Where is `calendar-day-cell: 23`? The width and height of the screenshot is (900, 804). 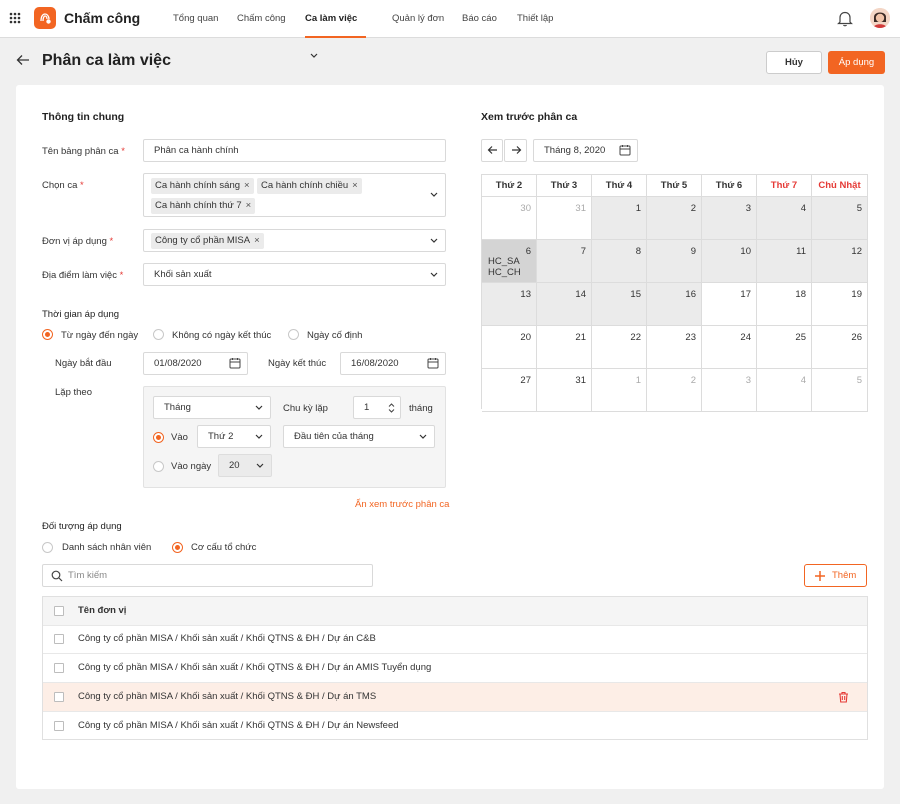
calendar-day-cell: 23 is located at coordinates (674, 347).